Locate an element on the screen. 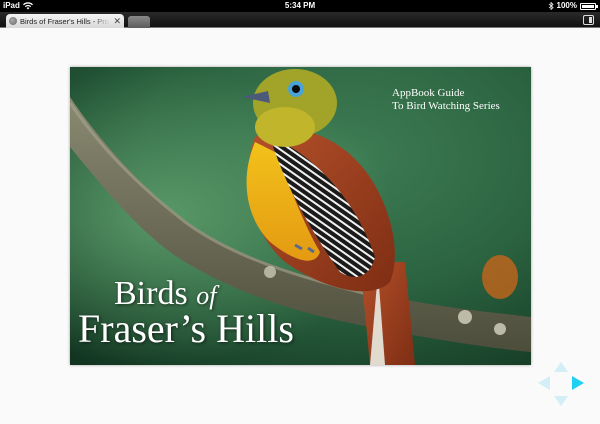 The width and height of the screenshot is (600, 424). arrow-down-icon is located at coordinates (561, 401).